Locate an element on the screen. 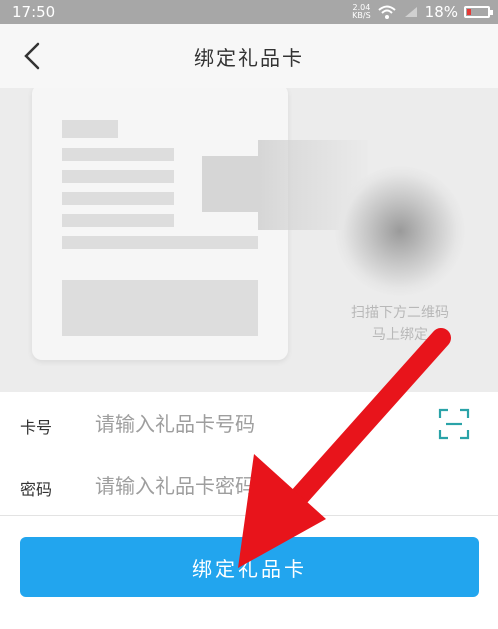 The image size is (498, 629). qr-code-graphic is located at coordinates (230, 184).